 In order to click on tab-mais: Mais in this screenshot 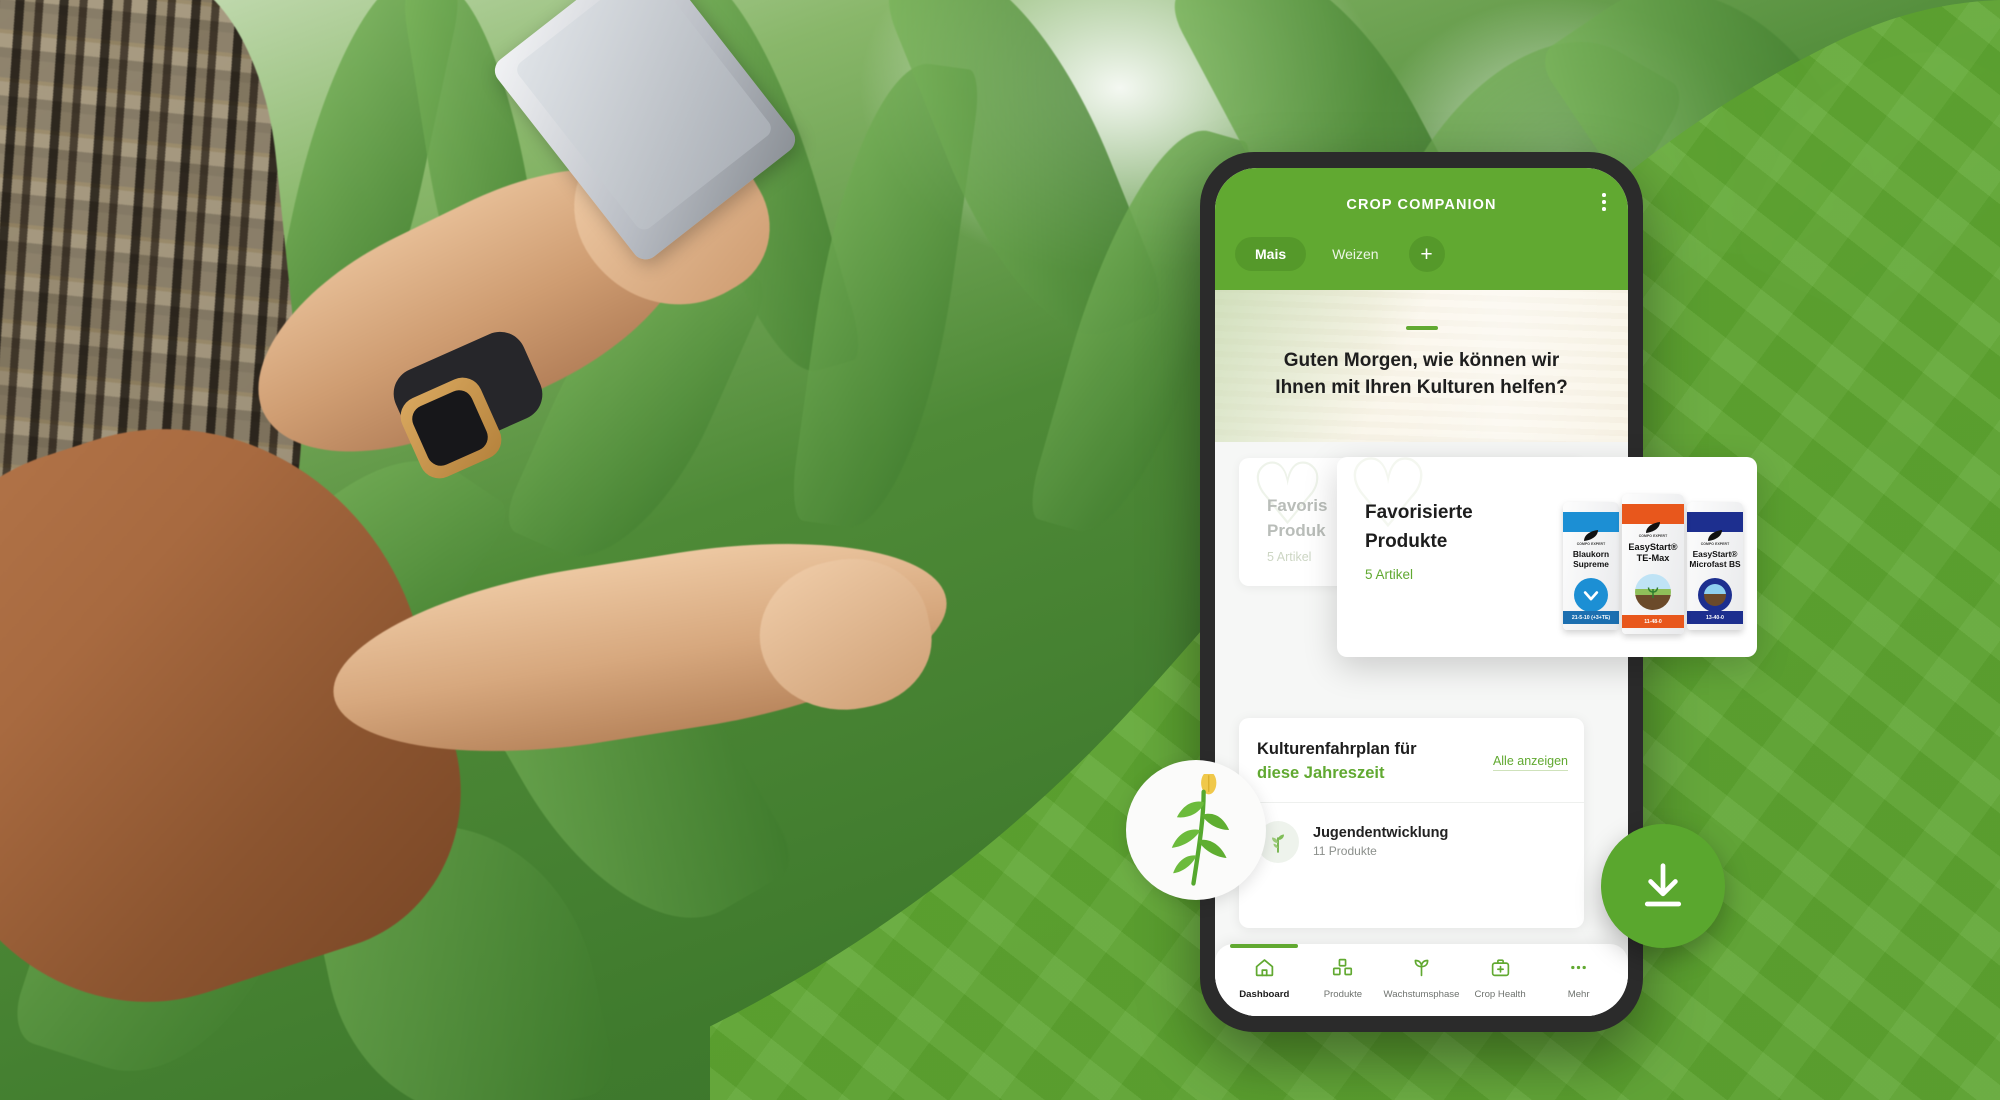, I will do `click(1271, 254)`.